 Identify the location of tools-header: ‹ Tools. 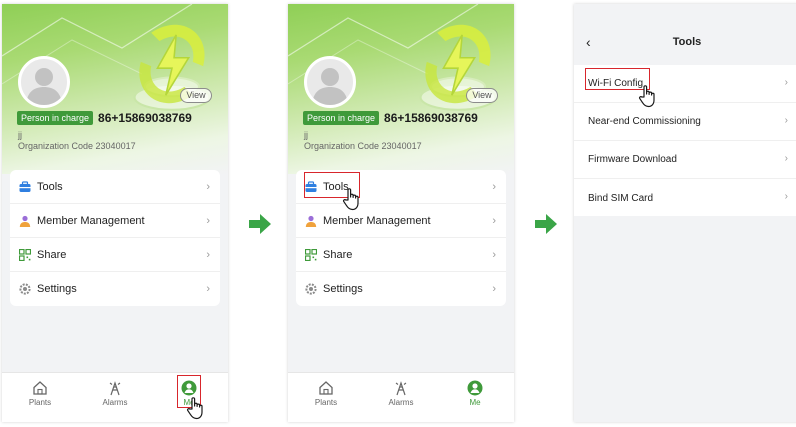
(685, 34).